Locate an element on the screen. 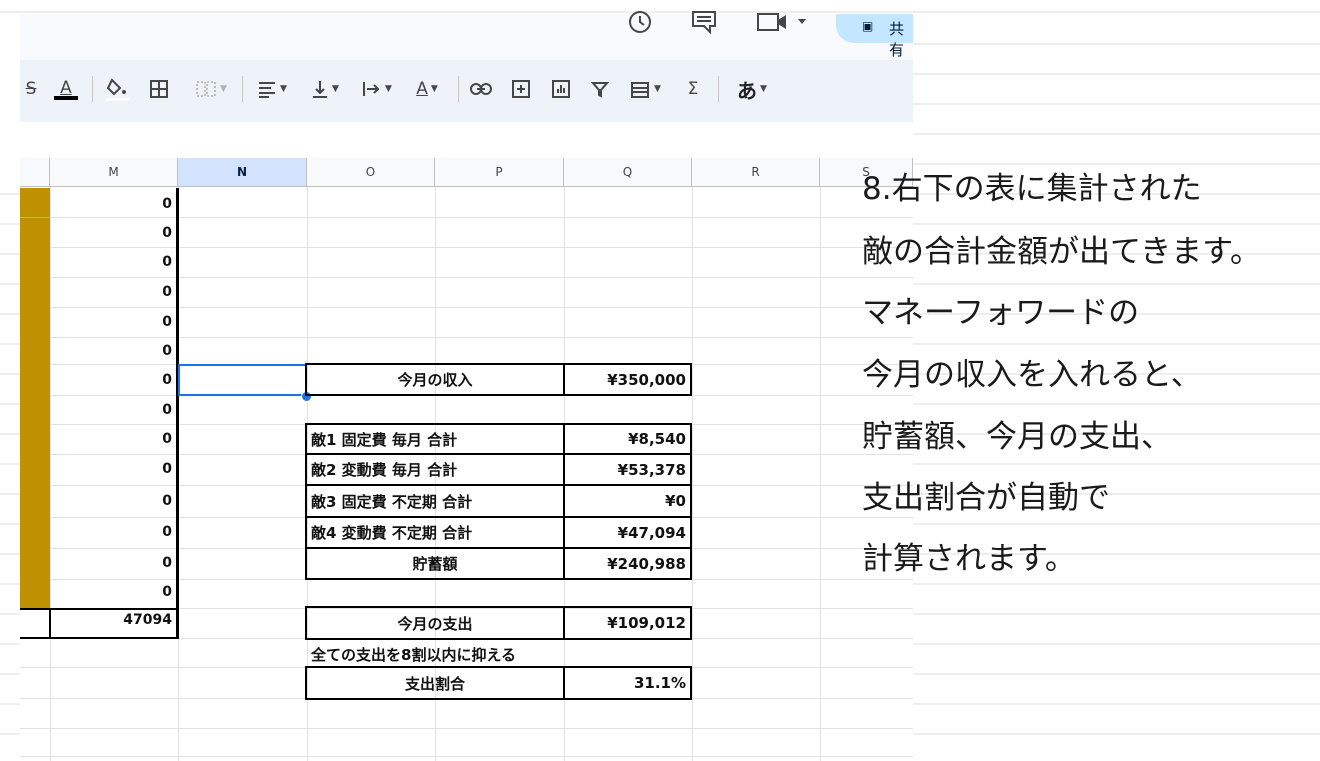 The height and width of the screenshot is (761, 1320). income-label-cell: 今月の収入 is located at coordinates (435, 379).